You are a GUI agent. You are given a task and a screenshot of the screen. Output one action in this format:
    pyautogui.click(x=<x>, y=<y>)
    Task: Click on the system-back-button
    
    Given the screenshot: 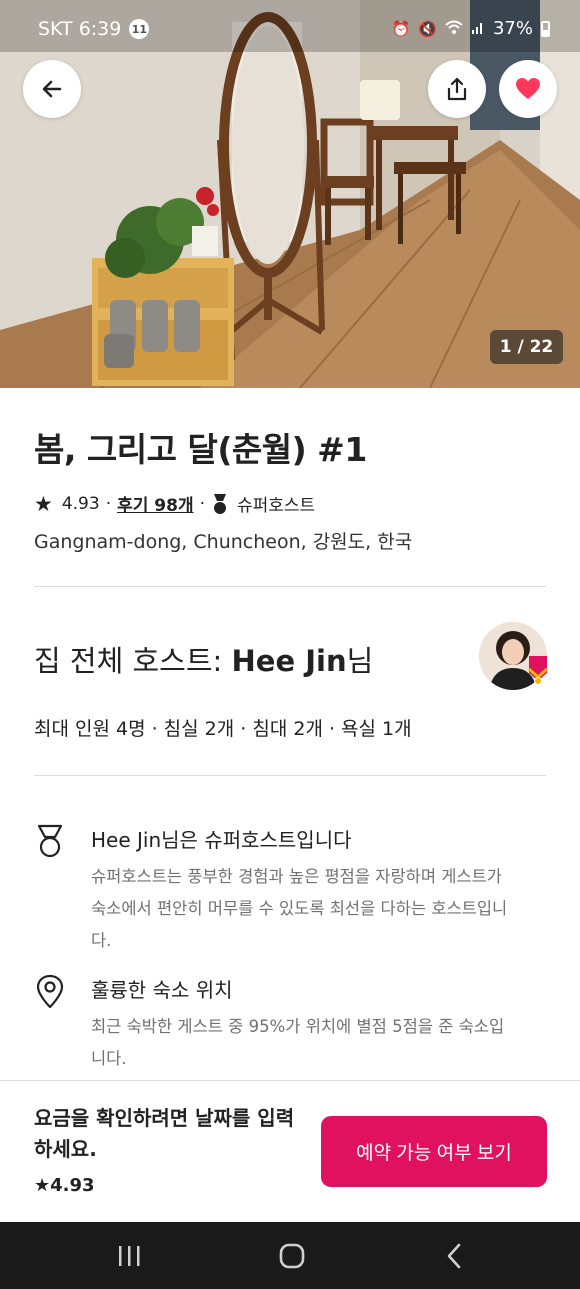 What is the action you would take?
    pyautogui.click(x=454, y=1256)
    